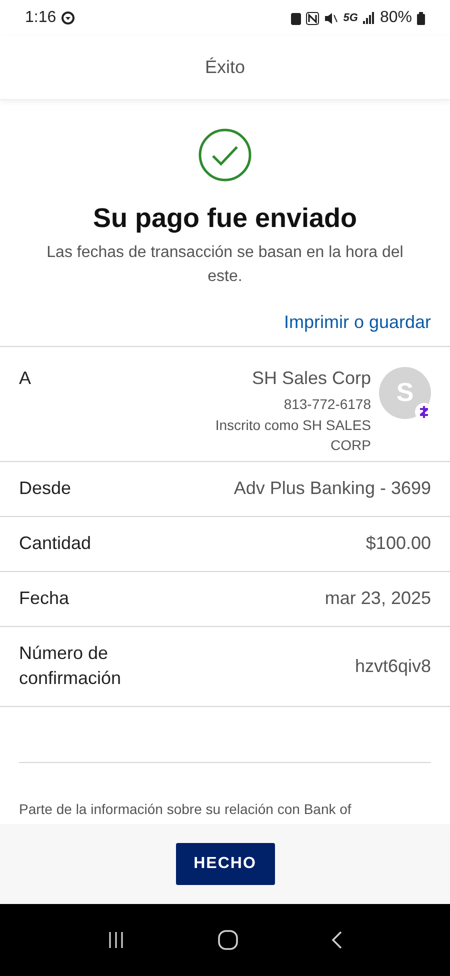 The width and height of the screenshot is (450, 976). What do you see at coordinates (55, 543) in the screenshot?
I see `detail-label: Cantidad` at bounding box center [55, 543].